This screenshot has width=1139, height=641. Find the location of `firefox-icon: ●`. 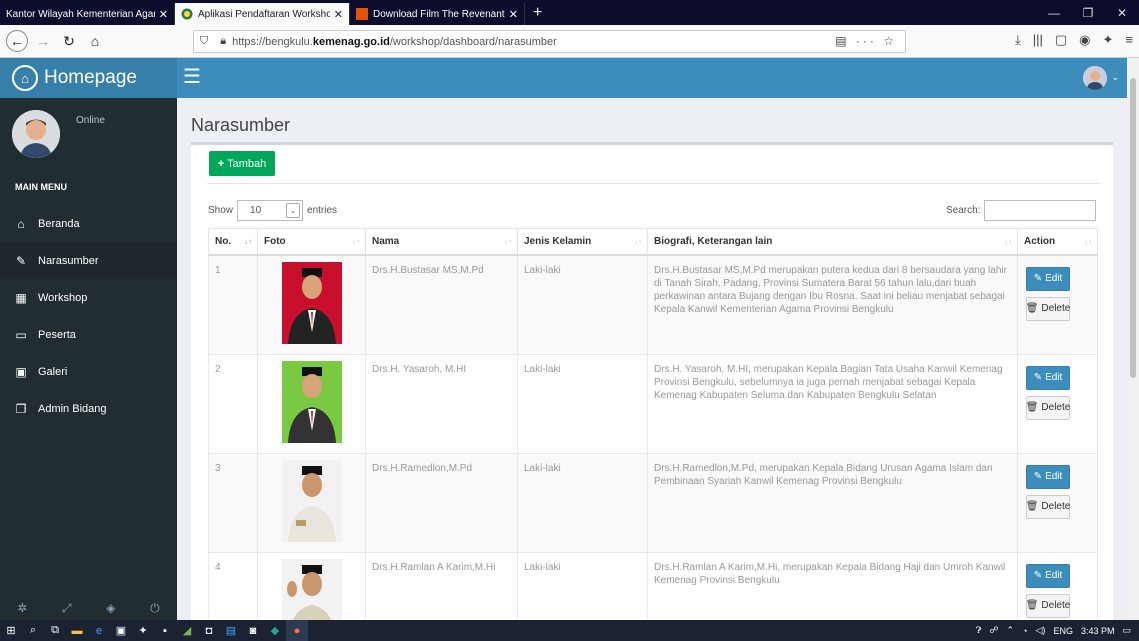

firefox-icon: ● is located at coordinates (297, 630).